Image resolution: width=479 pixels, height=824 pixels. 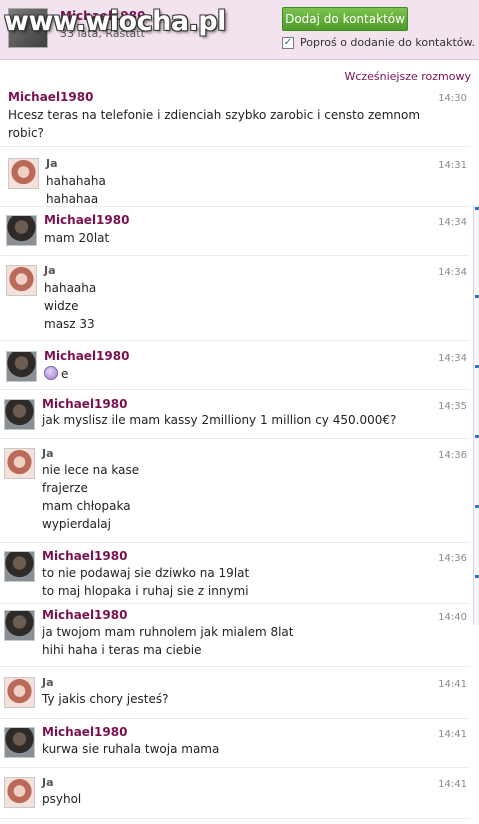 What do you see at coordinates (65, 374) in the screenshot?
I see `message-text: e` at bounding box center [65, 374].